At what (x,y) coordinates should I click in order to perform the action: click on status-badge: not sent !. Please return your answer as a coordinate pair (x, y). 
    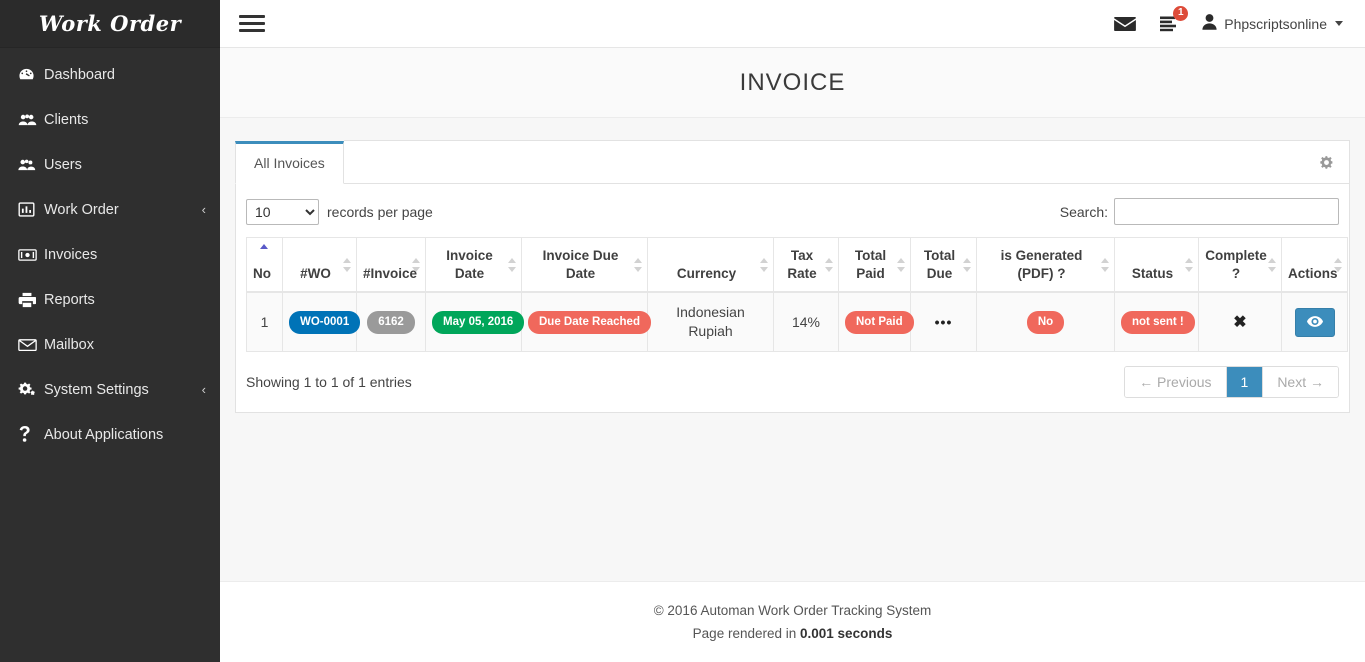
    Looking at the image, I should click on (1158, 322).